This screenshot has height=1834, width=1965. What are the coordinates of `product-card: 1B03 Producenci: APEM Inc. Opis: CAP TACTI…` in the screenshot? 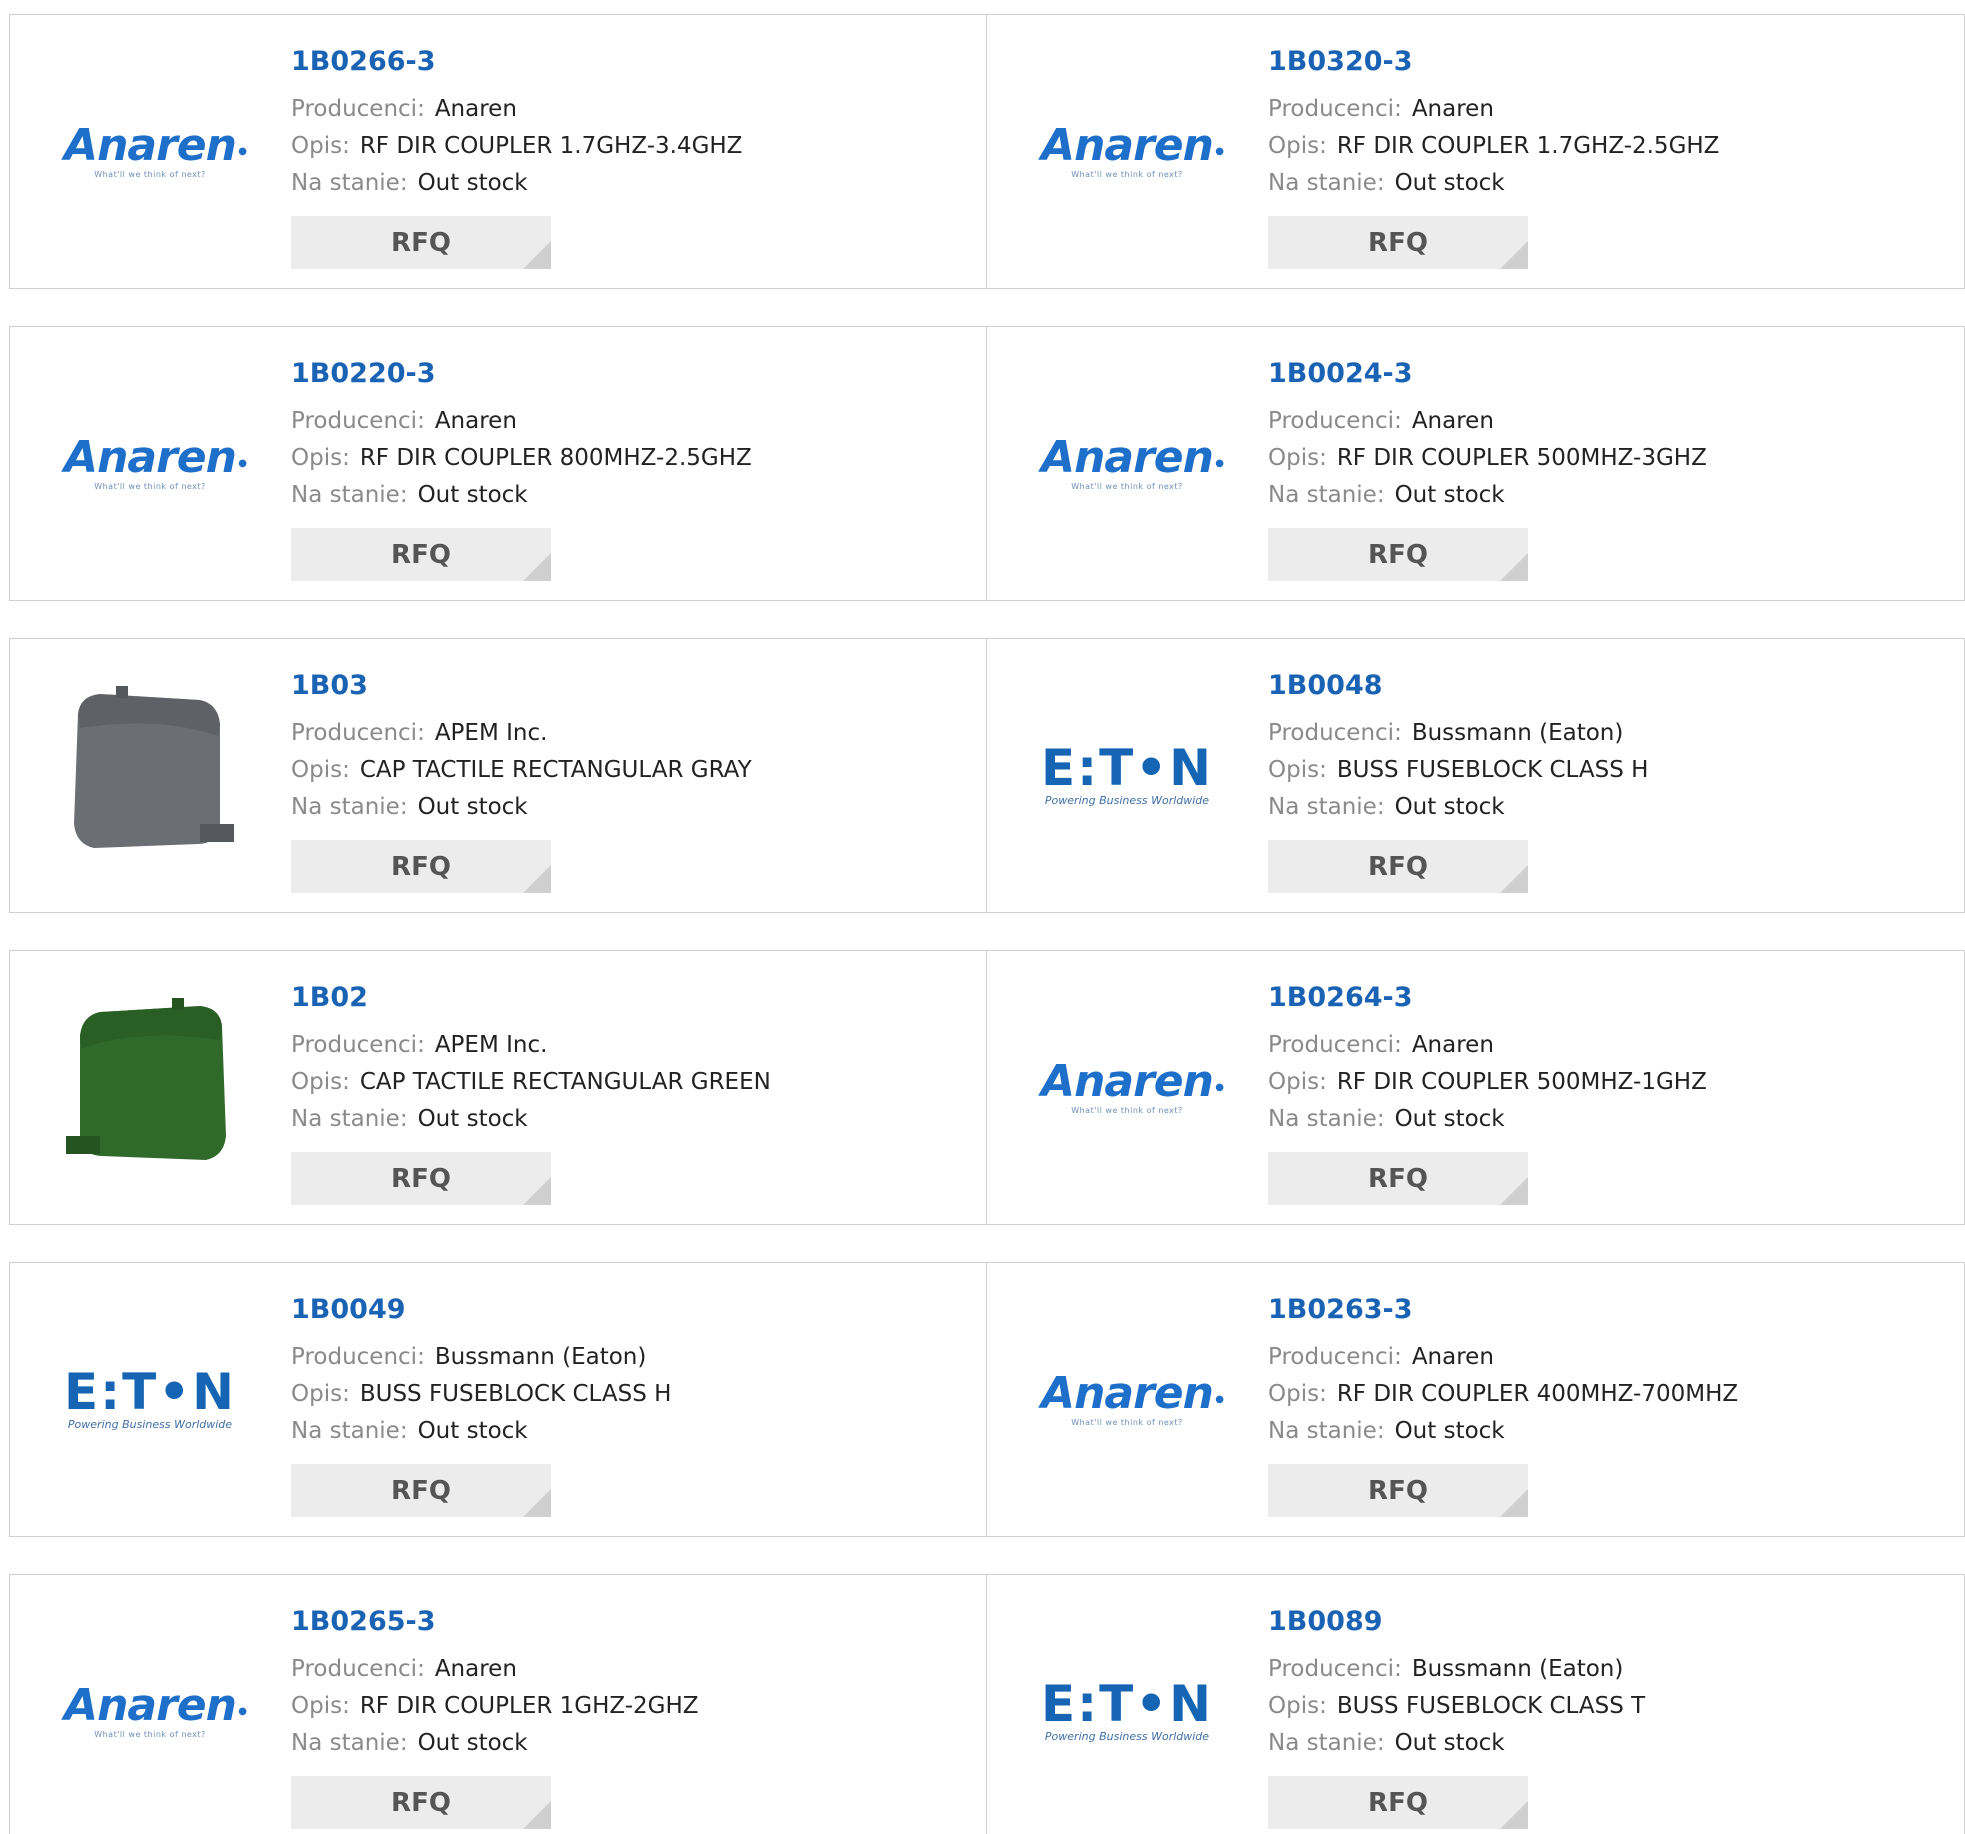 It's located at (498, 775).